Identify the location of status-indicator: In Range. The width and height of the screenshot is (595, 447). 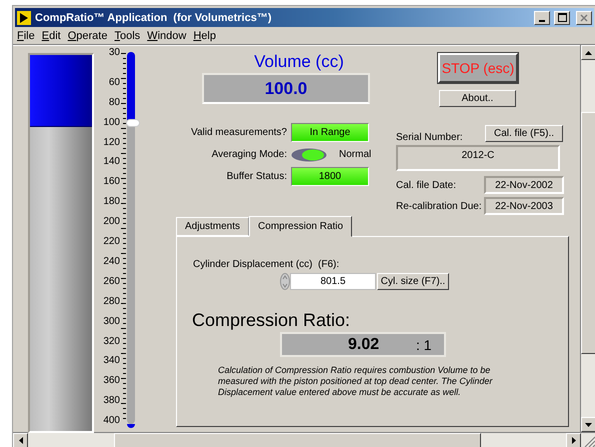
(330, 132).